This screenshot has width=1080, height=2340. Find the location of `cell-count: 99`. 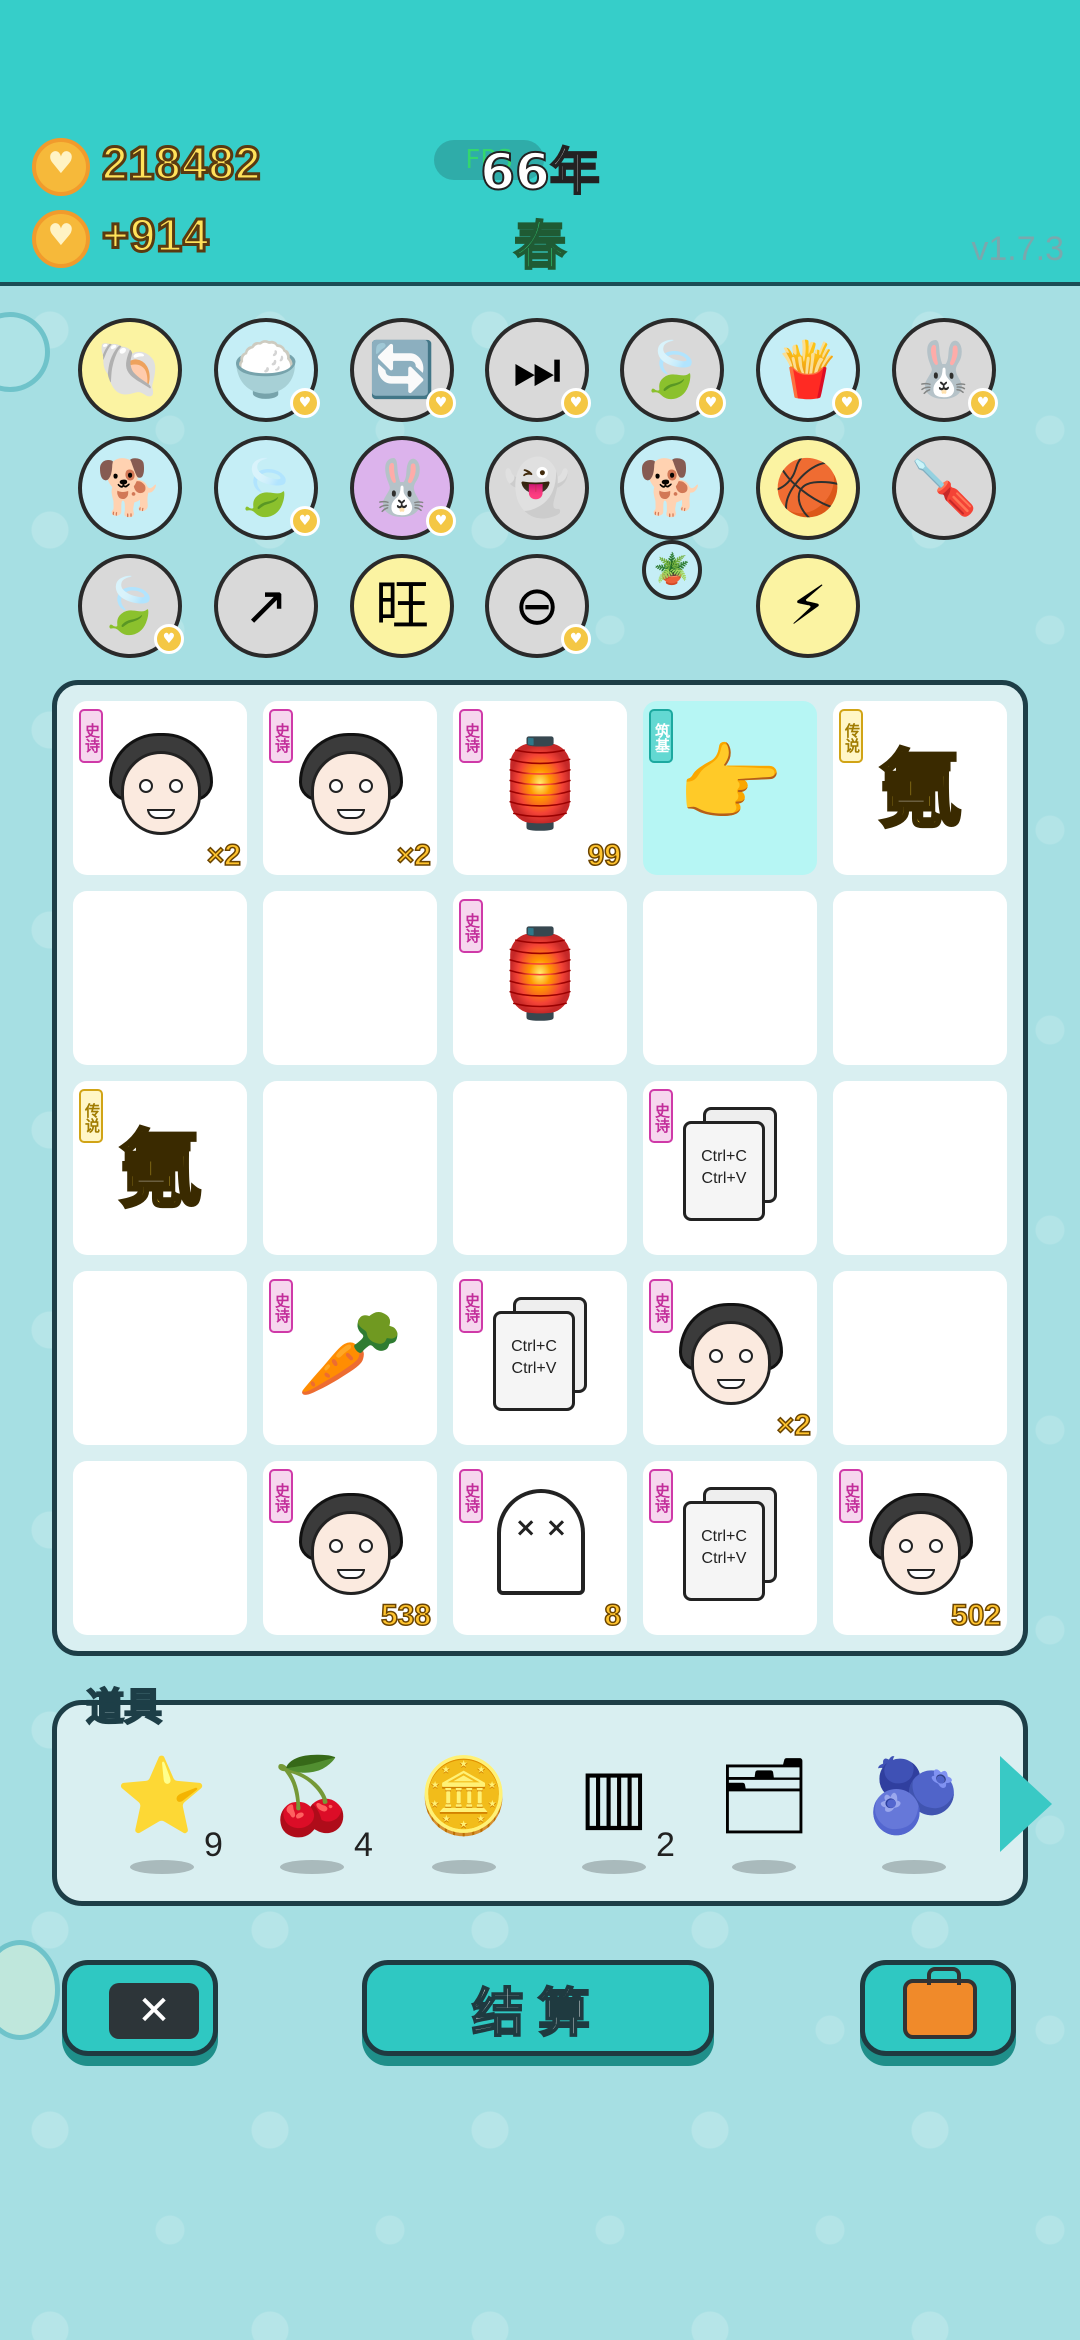

cell-count: 99 is located at coordinates (604, 855).